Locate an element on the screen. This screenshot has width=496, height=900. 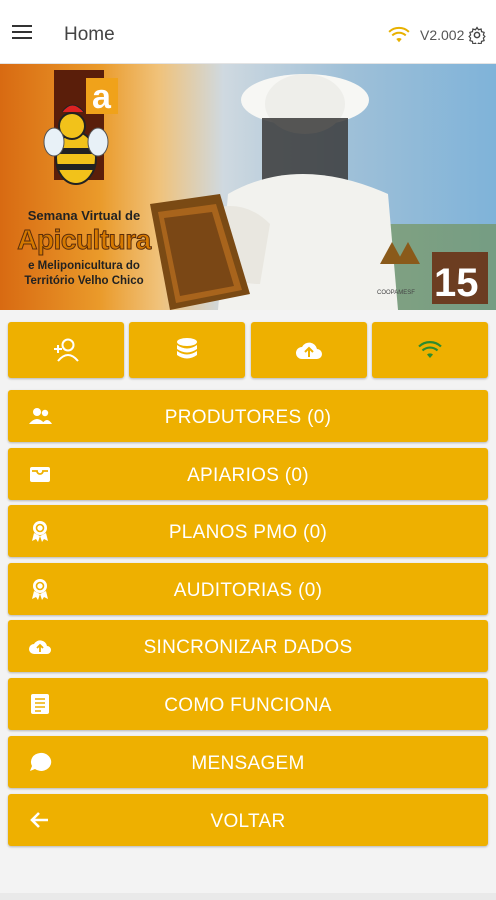
producers-button: PRODUTORES (0) is located at coordinates (248, 416).